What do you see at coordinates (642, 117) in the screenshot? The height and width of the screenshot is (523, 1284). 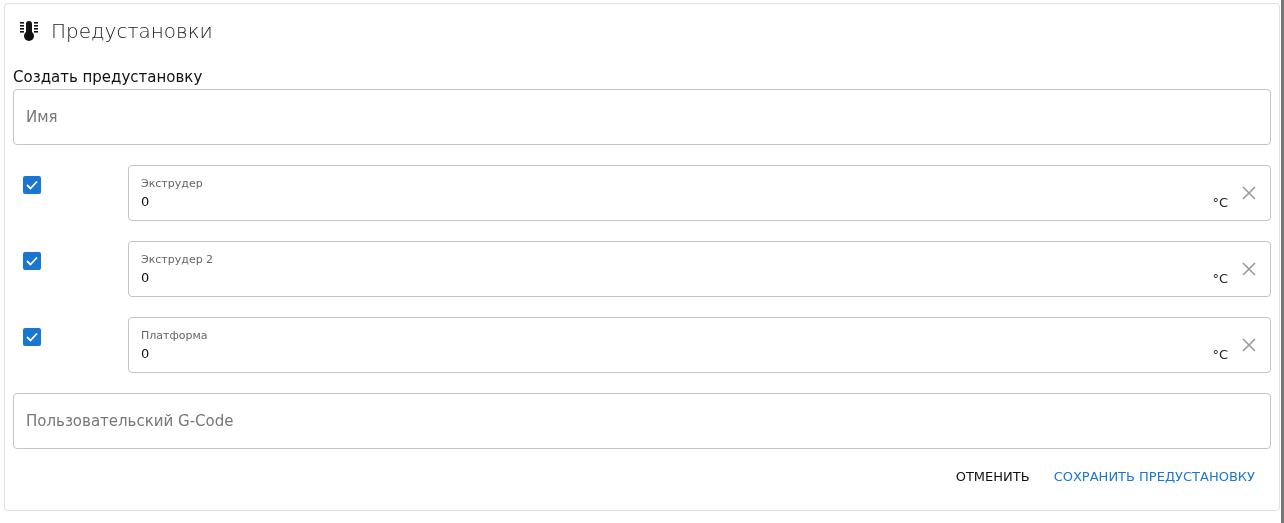 I see `name-field: Имя` at bounding box center [642, 117].